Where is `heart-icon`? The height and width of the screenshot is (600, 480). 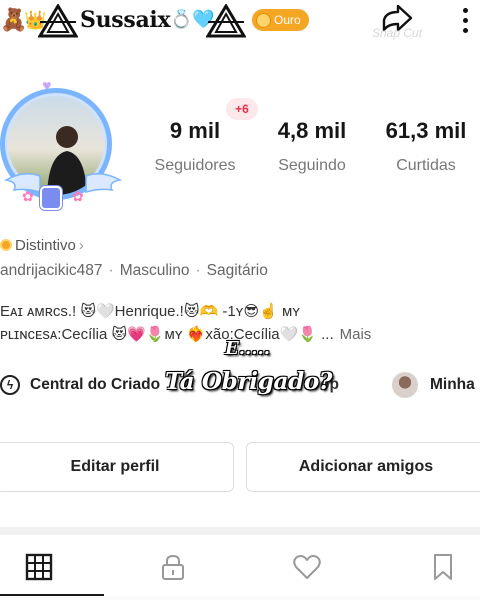 heart-icon is located at coordinates (307, 567).